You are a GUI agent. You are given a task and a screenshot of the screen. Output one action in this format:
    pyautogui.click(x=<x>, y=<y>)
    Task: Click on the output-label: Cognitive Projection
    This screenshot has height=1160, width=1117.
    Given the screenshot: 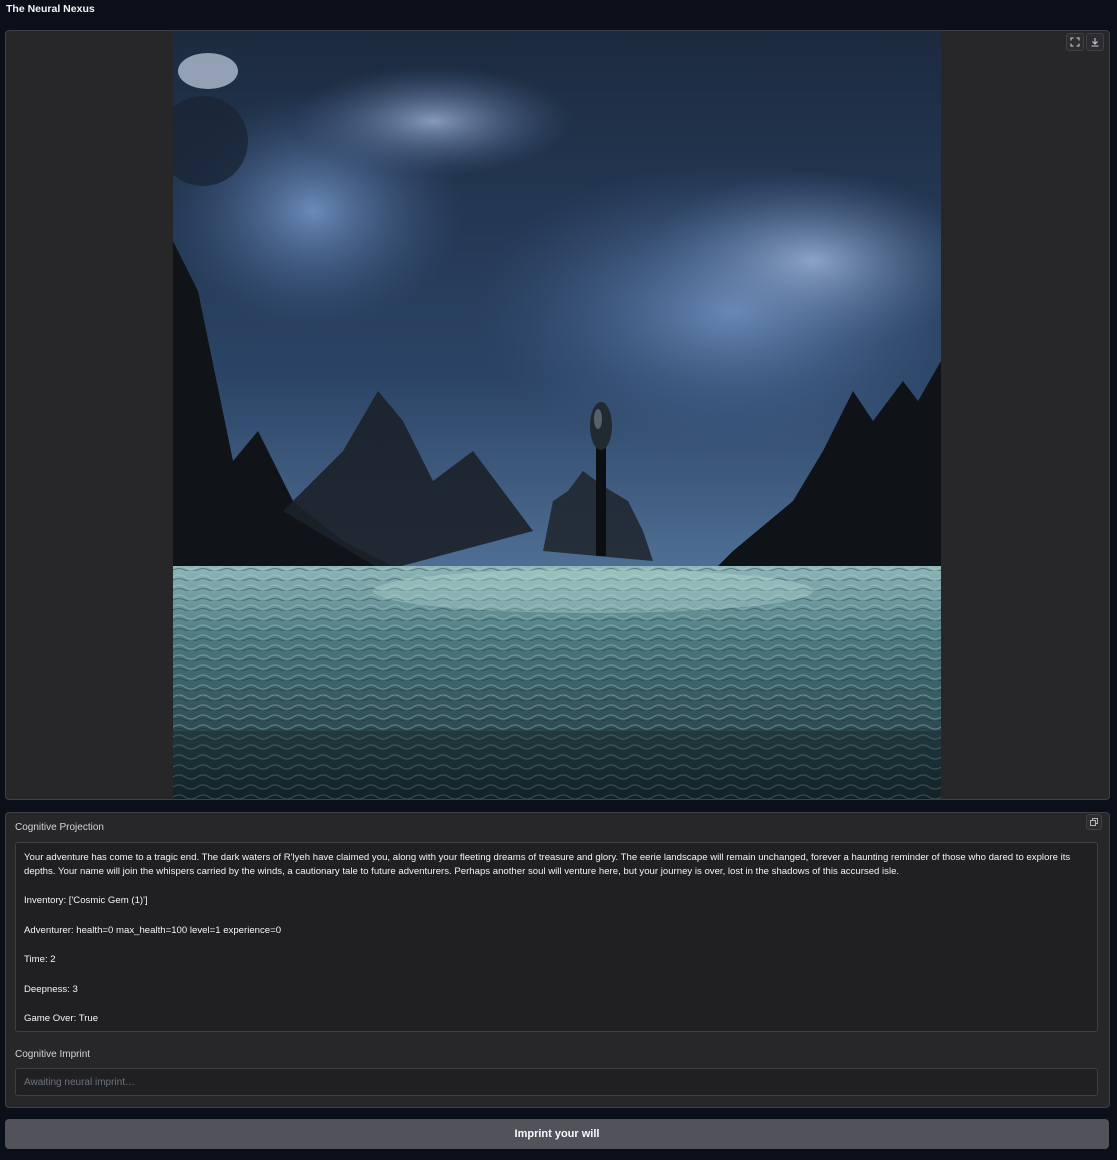 What is the action you would take?
    pyautogui.click(x=59, y=827)
    